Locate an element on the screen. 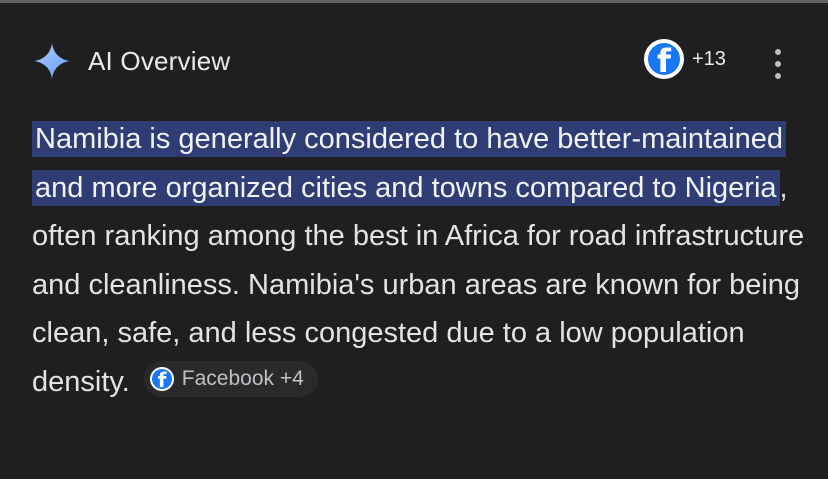  source-chip-facebook: f Facebook +4 is located at coordinates (230, 378).